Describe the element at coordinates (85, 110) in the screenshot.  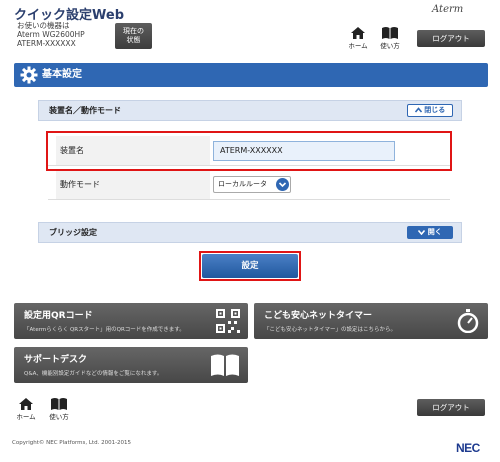
I see `accordion-device-mode-title: 装置名／動作モード` at that location.